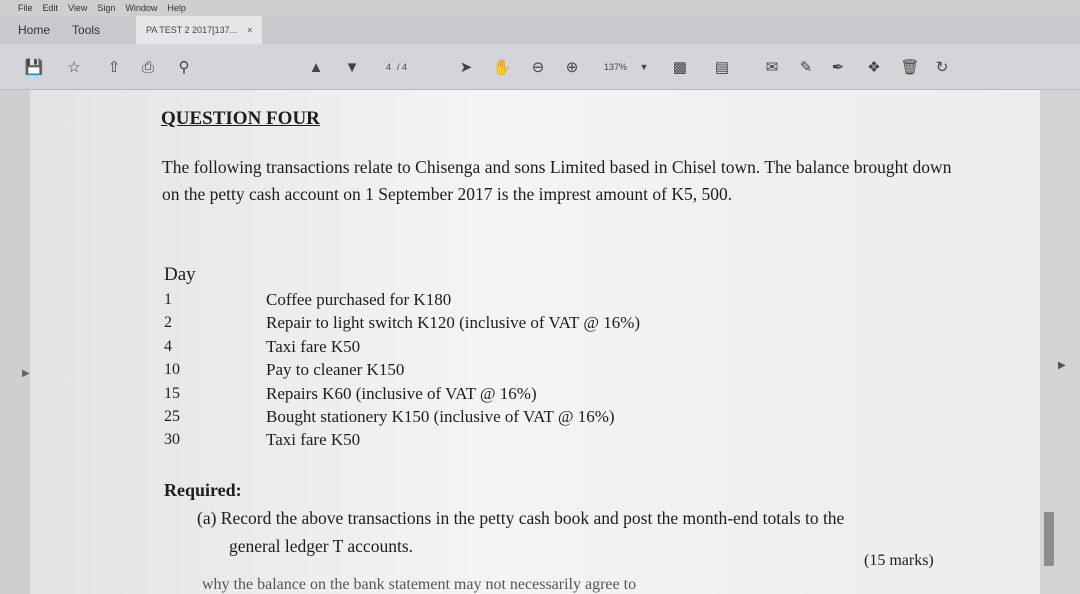 The width and height of the screenshot is (1080, 594). I want to click on transaction-day: 1, so click(168, 299).